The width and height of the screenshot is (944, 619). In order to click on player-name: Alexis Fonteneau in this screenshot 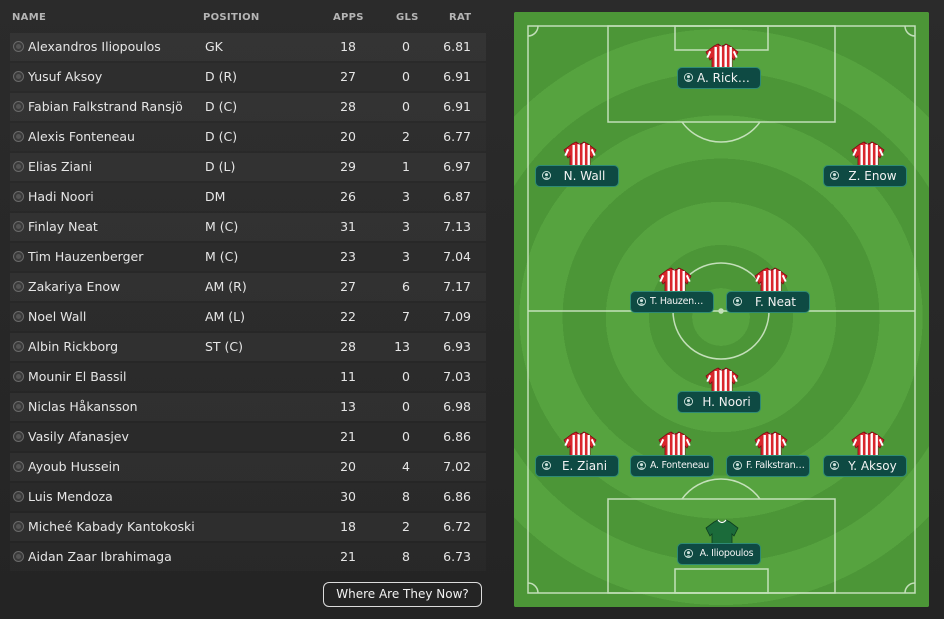, I will do `click(81, 136)`.